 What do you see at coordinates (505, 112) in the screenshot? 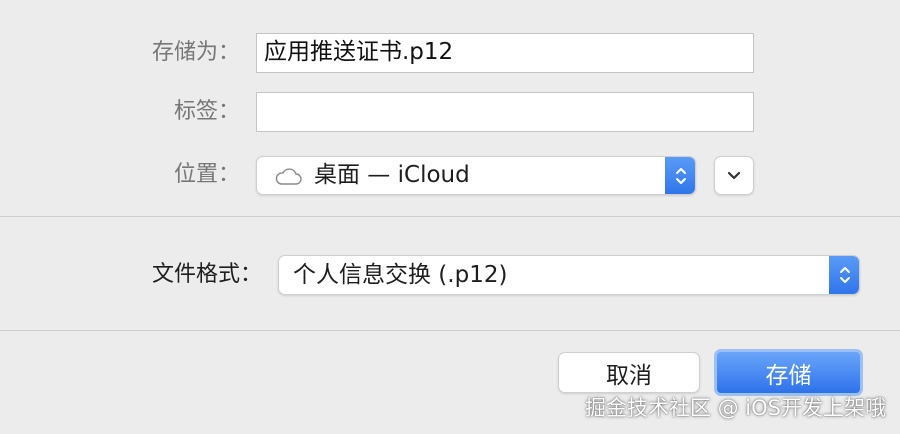
I see `tags-field` at bounding box center [505, 112].